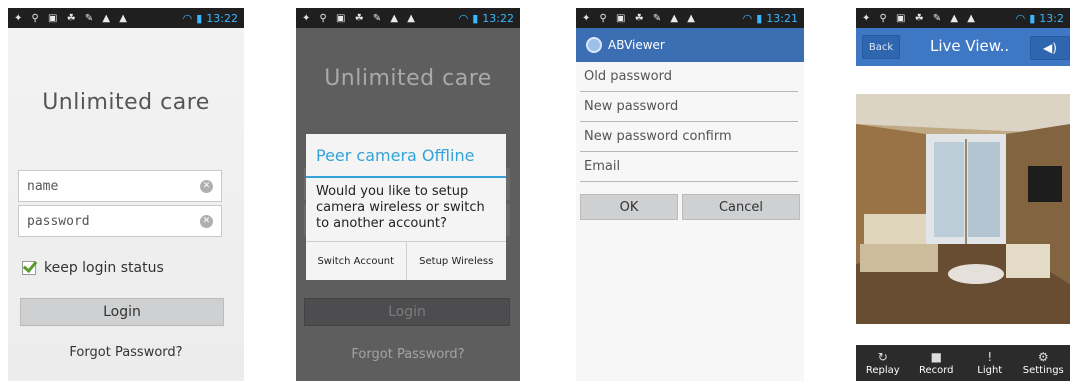 Image resolution: width=1070 pixels, height=381 pixels. What do you see at coordinates (594, 45) in the screenshot?
I see `app-logo-icon` at bounding box center [594, 45].